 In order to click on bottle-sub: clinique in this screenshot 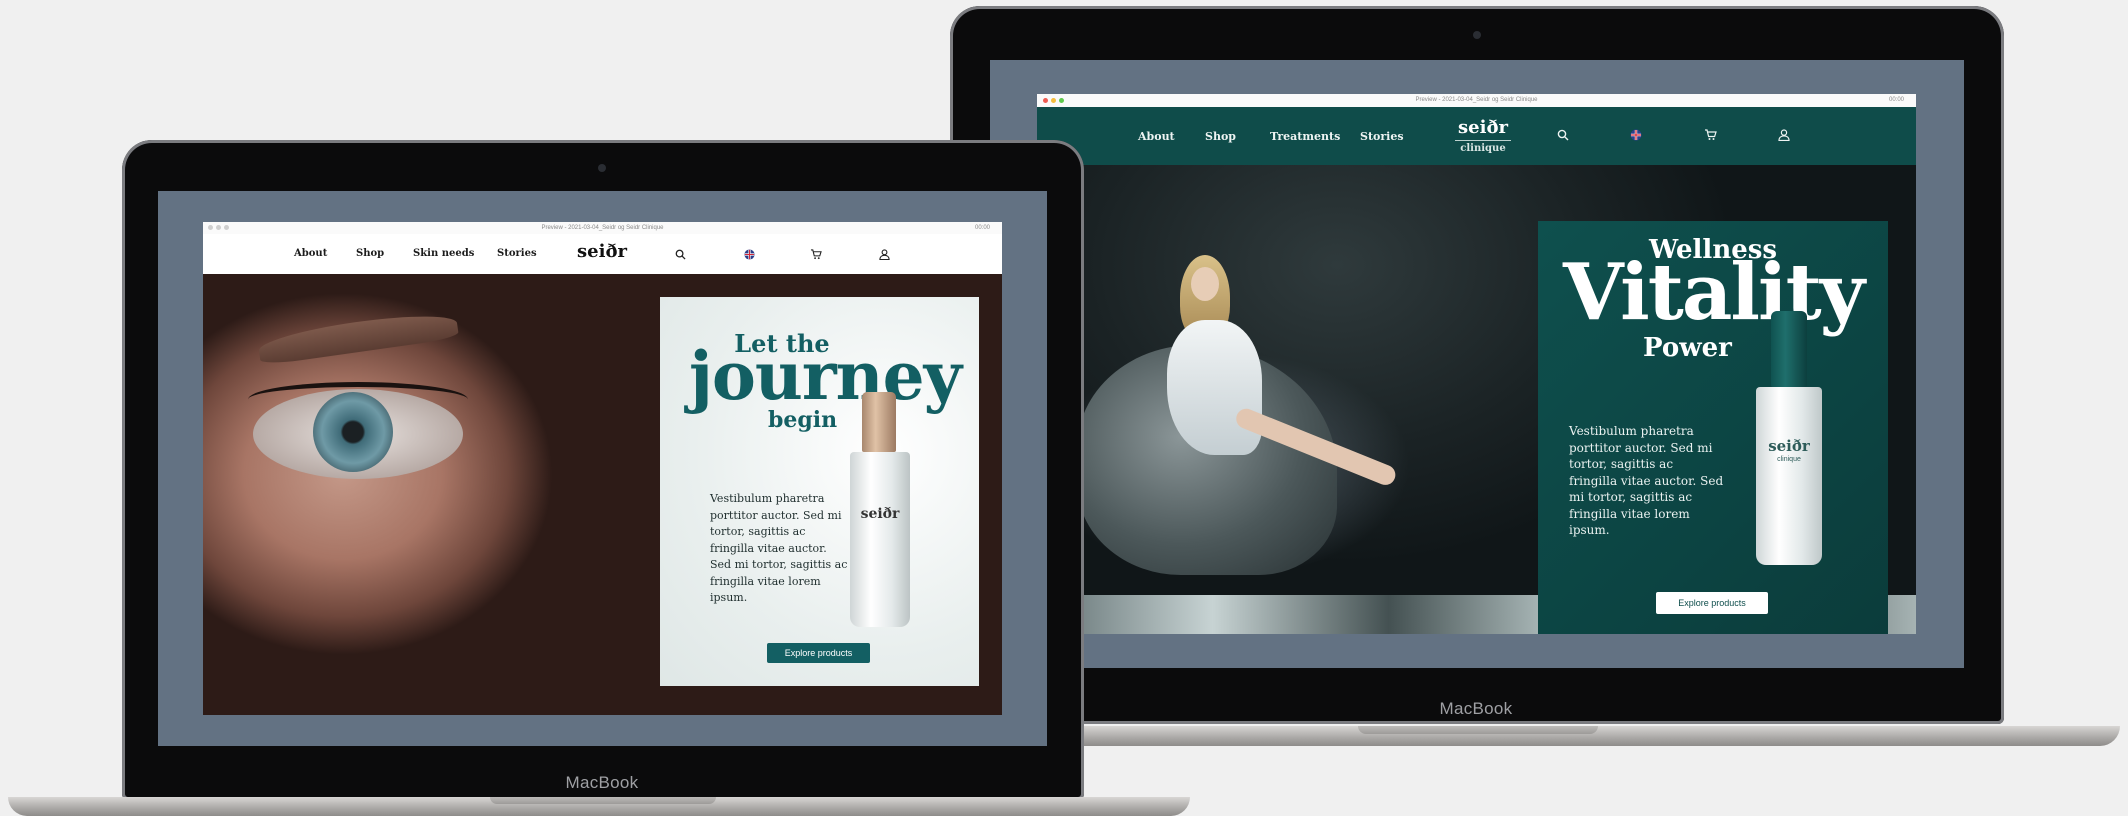, I will do `click(1789, 459)`.